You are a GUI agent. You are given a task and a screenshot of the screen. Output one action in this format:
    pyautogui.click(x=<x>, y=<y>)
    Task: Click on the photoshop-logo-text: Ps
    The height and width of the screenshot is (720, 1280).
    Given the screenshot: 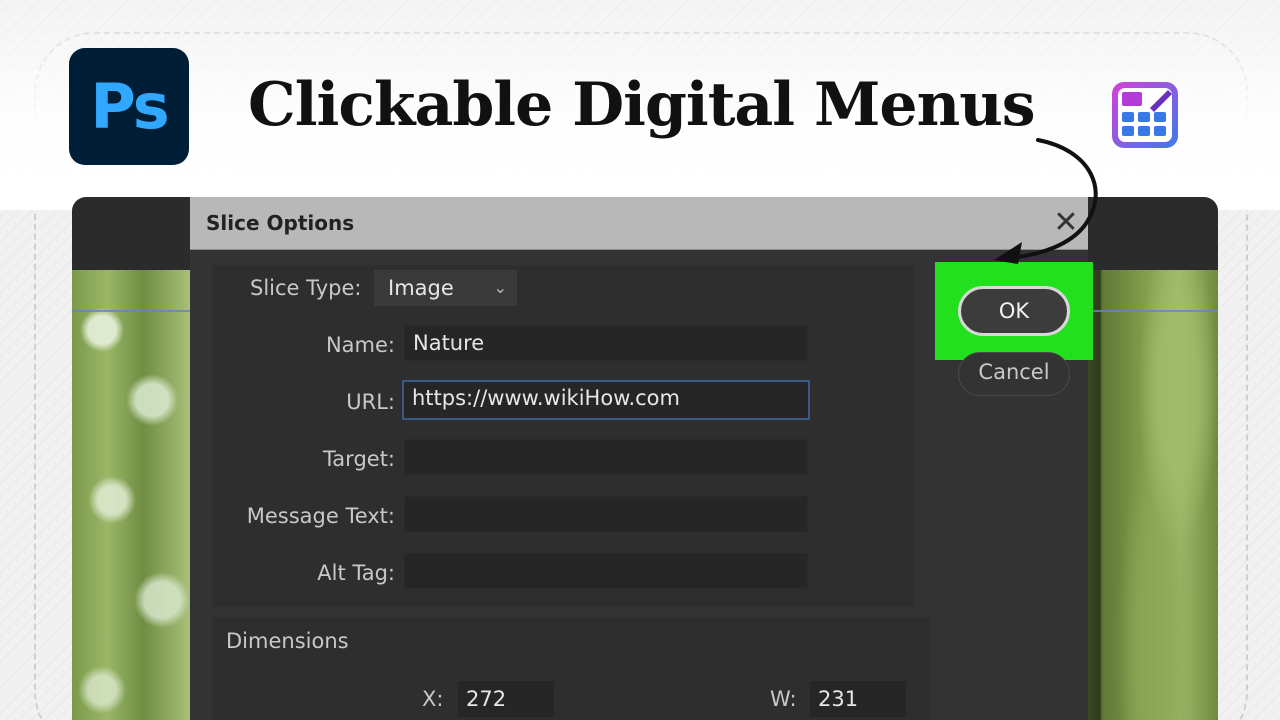 What is the action you would take?
    pyautogui.click(x=129, y=106)
    